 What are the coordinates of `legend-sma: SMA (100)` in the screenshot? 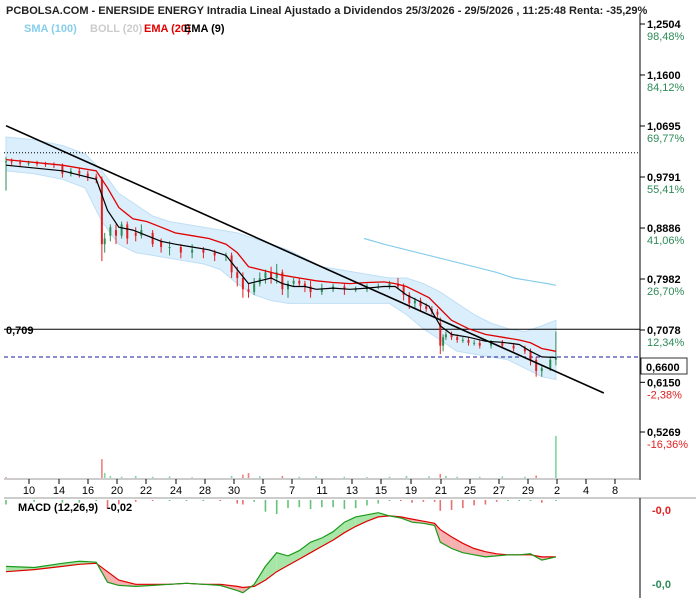 It's located at (50, 29).